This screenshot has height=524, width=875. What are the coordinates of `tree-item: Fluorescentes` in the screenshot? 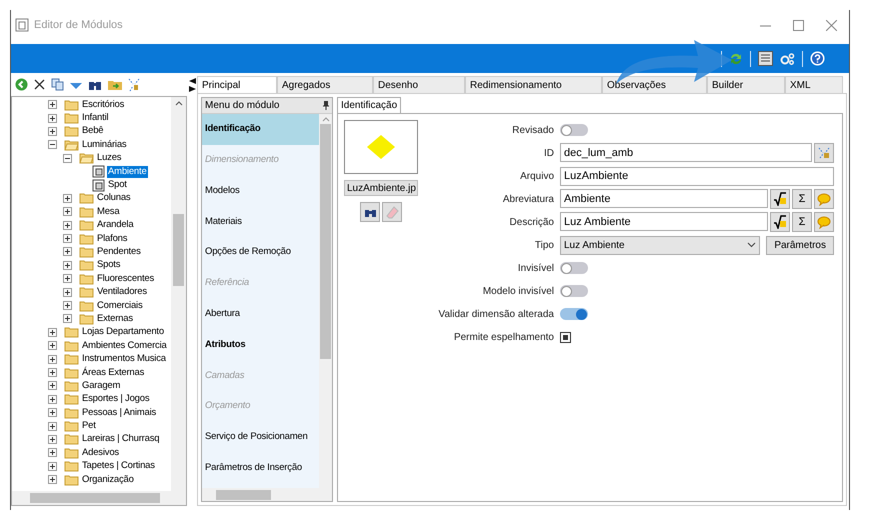 It's located at (126, 278).